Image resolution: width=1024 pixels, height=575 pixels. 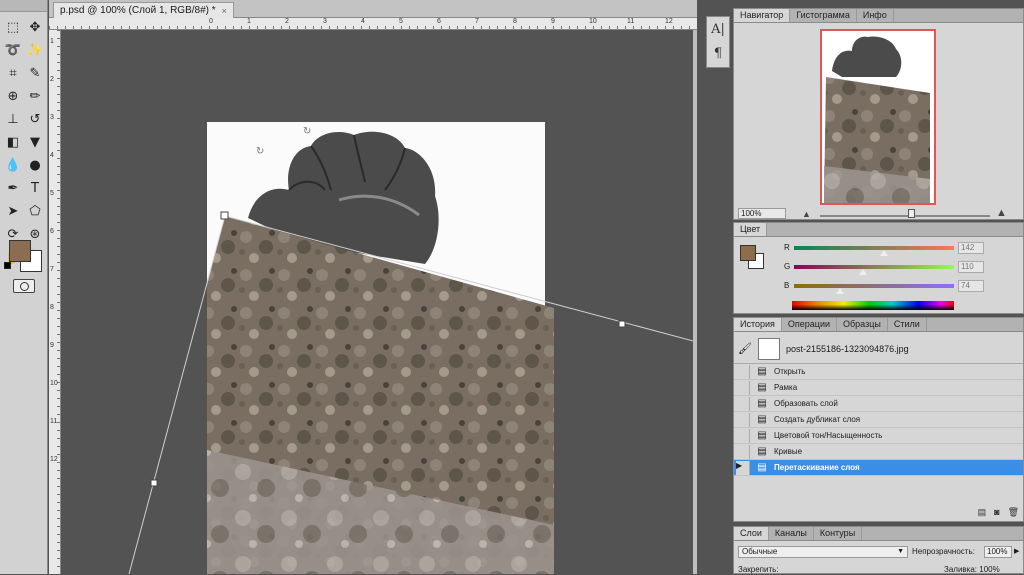 I want to click on quick-mask-button, so click(x=24, y=286).